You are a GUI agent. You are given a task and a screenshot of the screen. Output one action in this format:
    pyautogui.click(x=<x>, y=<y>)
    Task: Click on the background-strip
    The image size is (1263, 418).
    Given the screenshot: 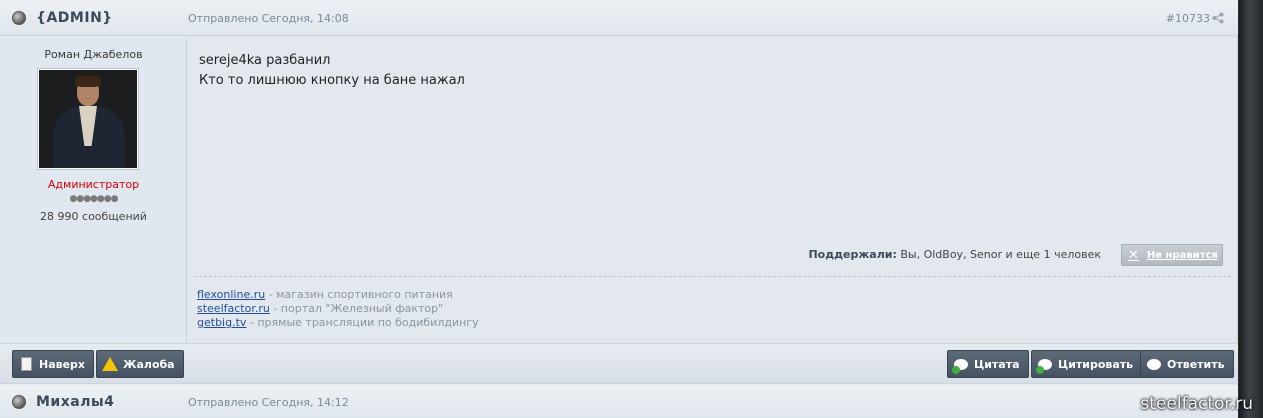 What is the action you would take?
    pyautogui.click(x=1251, y=209)
    